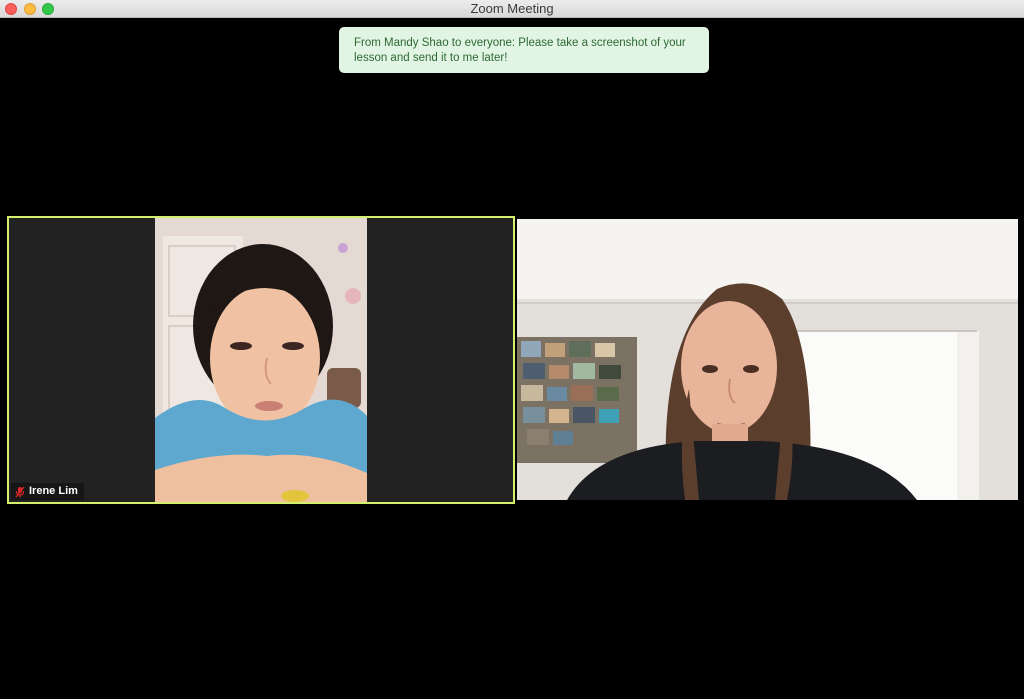  I want to click on video-frame-girl, so click(261, 360).